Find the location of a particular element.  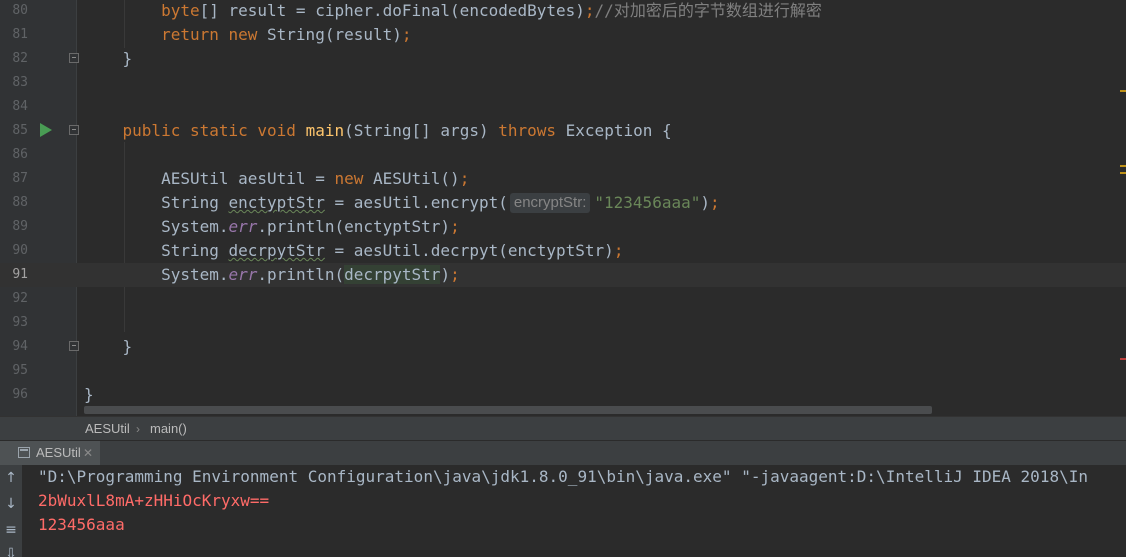

code-line: 93 is located at coordinates (563, 323).